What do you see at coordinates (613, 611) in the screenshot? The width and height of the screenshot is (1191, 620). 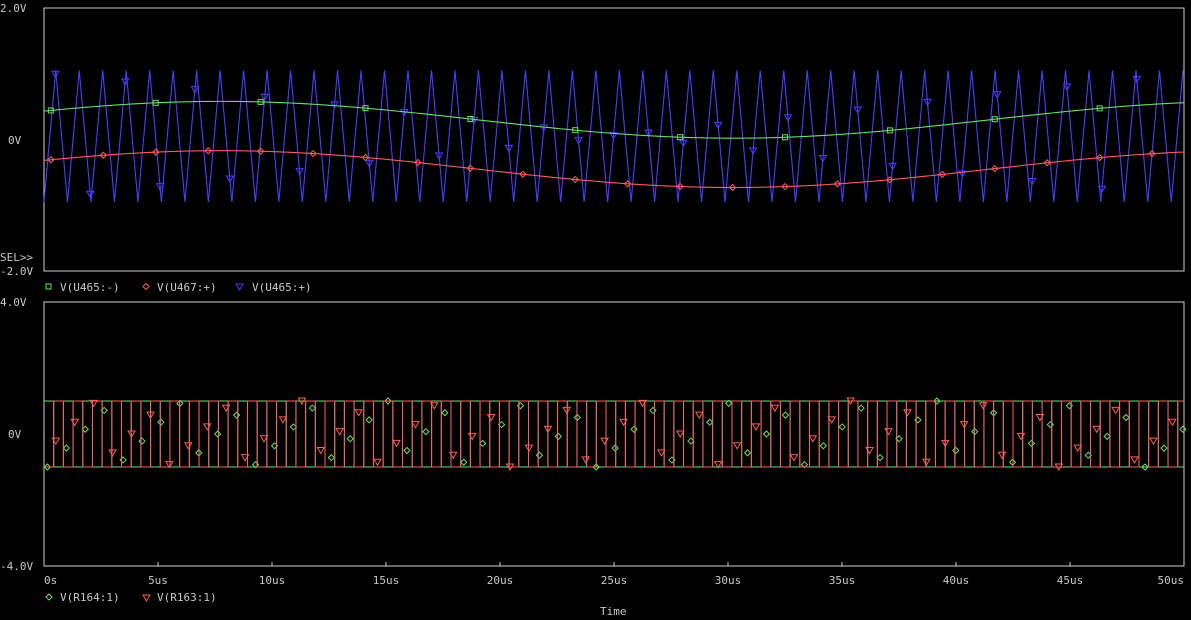 I see `x-axis-title: Time` at bounding box center [613, 611].